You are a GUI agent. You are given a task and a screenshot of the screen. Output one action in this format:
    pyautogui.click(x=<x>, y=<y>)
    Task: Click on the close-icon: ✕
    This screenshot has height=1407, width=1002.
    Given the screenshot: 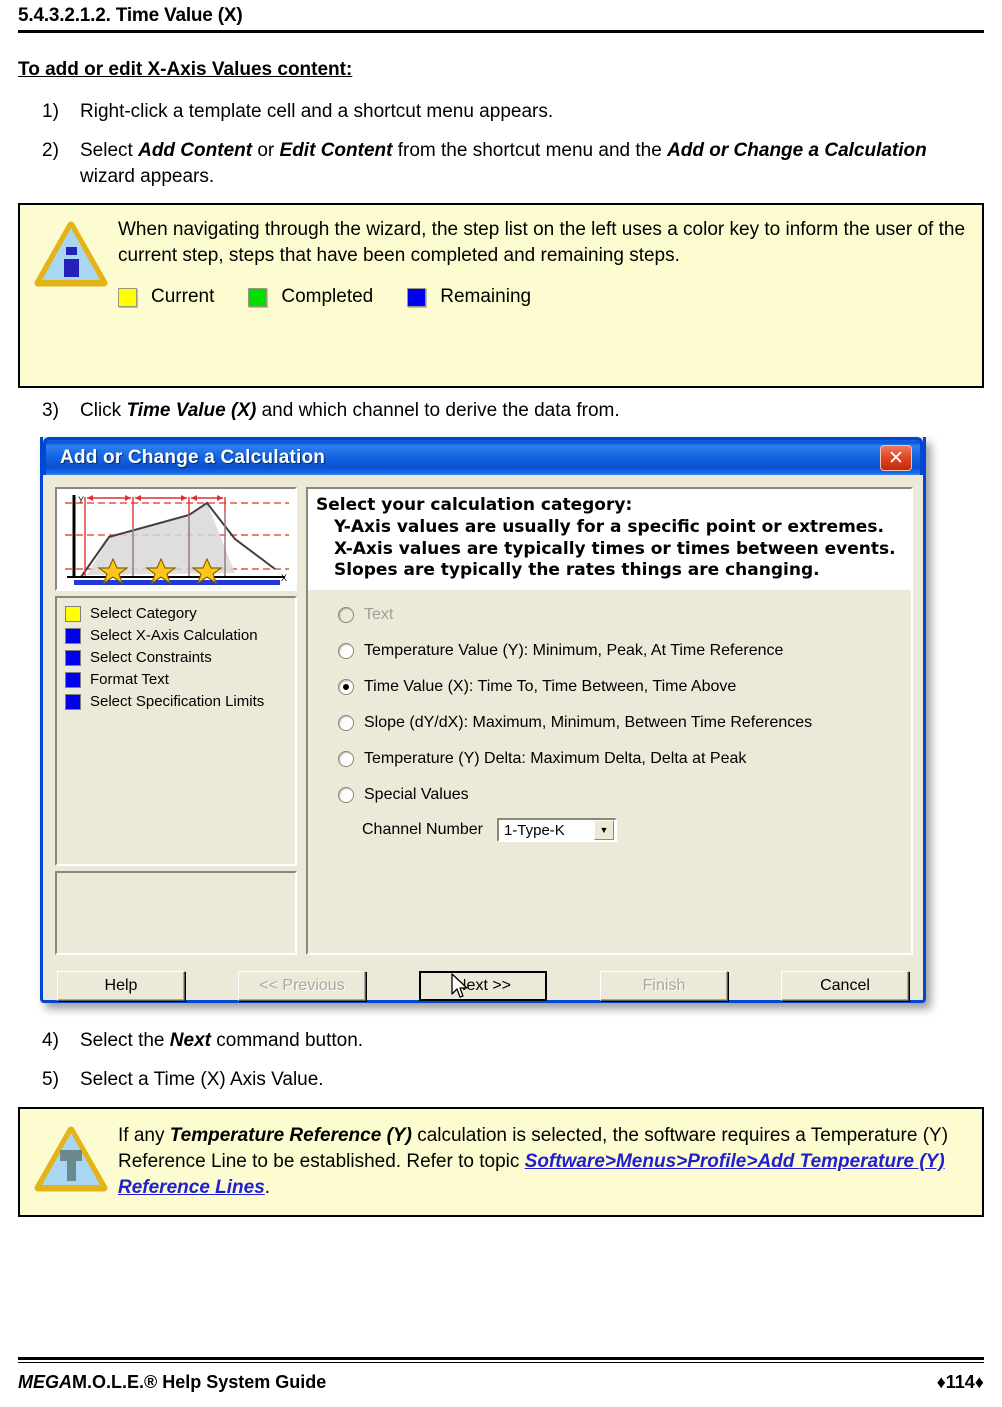 What is the action you would take?
    pyautogui.click(x=896, y=457)
    